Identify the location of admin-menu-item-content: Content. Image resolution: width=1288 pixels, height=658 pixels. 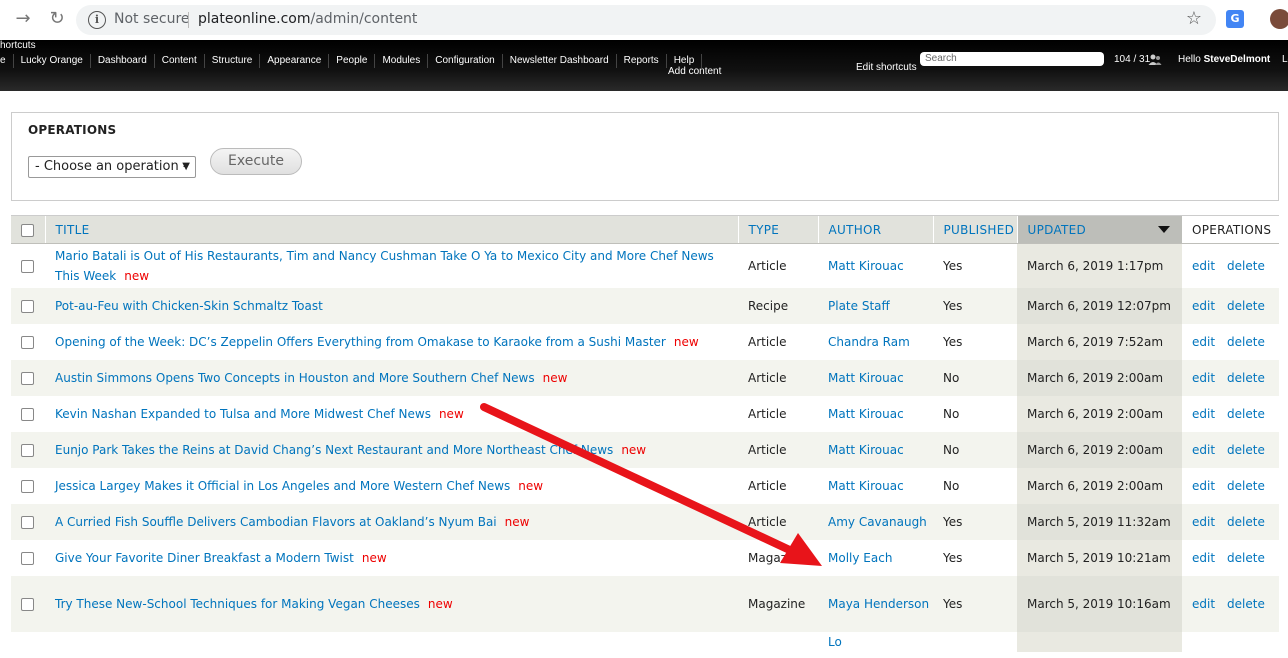
(180, 61).